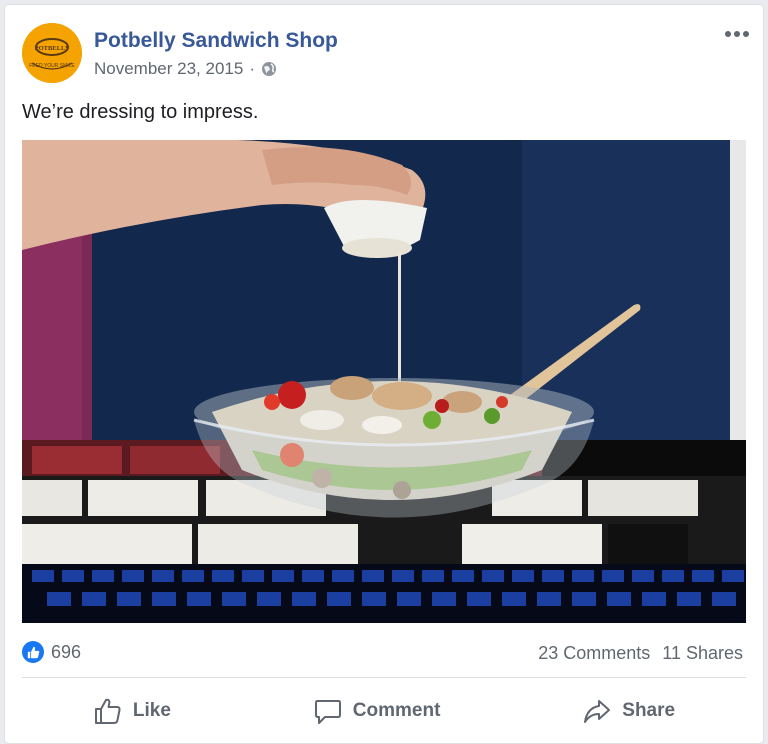 Image resolution: width=768 pixels, height=744 pixels. What do you see at coordinates (269, 69) in the screenshot?
I see `globe-icon` at bounding box center [269, 69].